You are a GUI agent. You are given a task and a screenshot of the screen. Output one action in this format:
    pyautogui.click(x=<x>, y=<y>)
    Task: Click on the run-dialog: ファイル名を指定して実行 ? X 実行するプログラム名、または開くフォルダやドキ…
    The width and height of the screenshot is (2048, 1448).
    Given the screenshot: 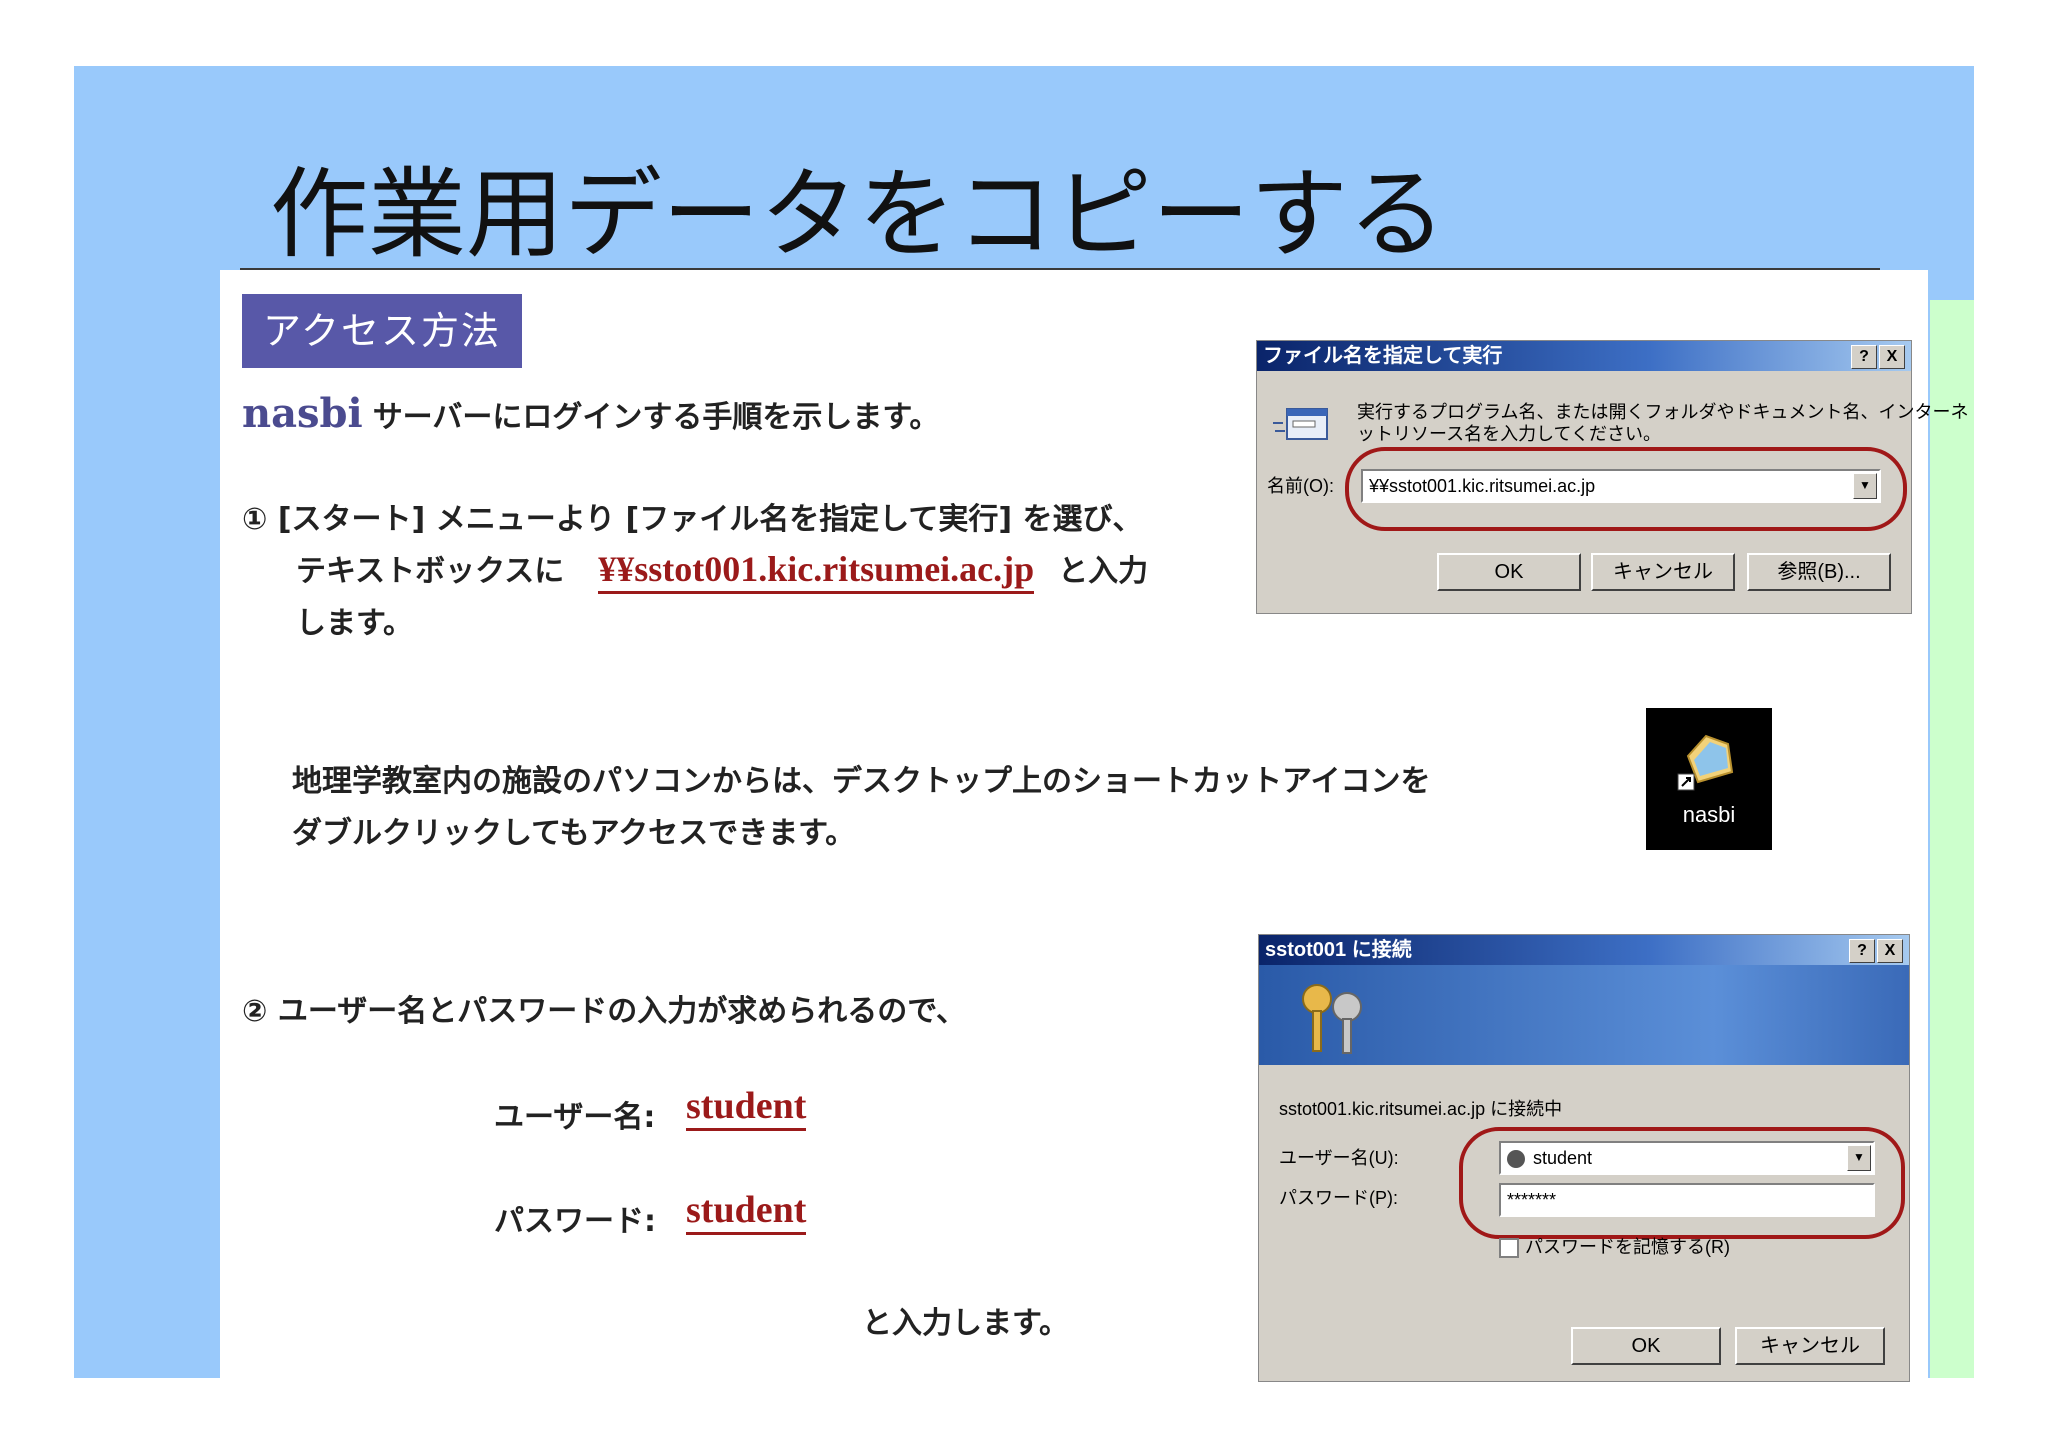 What is the action you would take?
    pyautogui.click(x=1612, y=477)
    